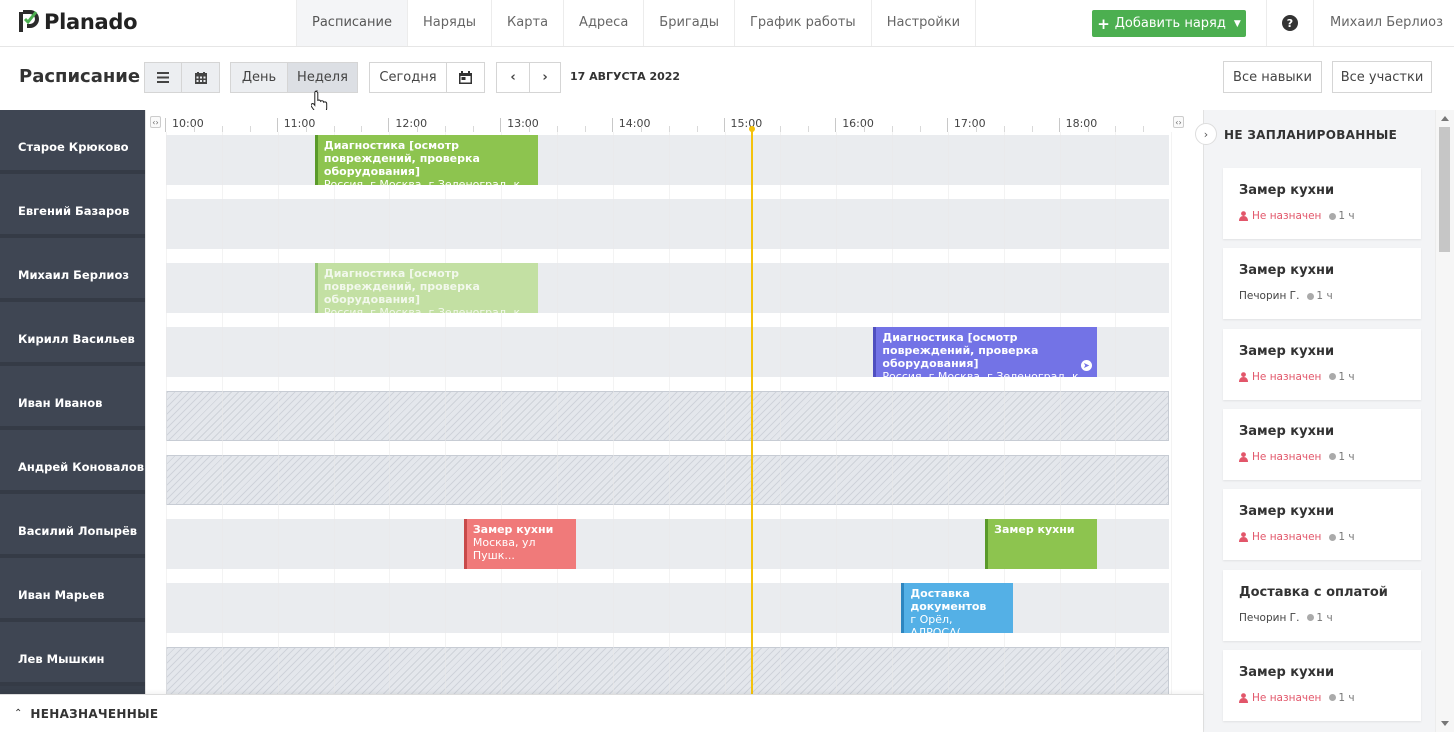 The width and height of the screenshot is (1454, 732). What do you see at coordinates (513, 77) in the screenshot?
I see `prev-date-button: ‹` at bounding box center [513, 77].